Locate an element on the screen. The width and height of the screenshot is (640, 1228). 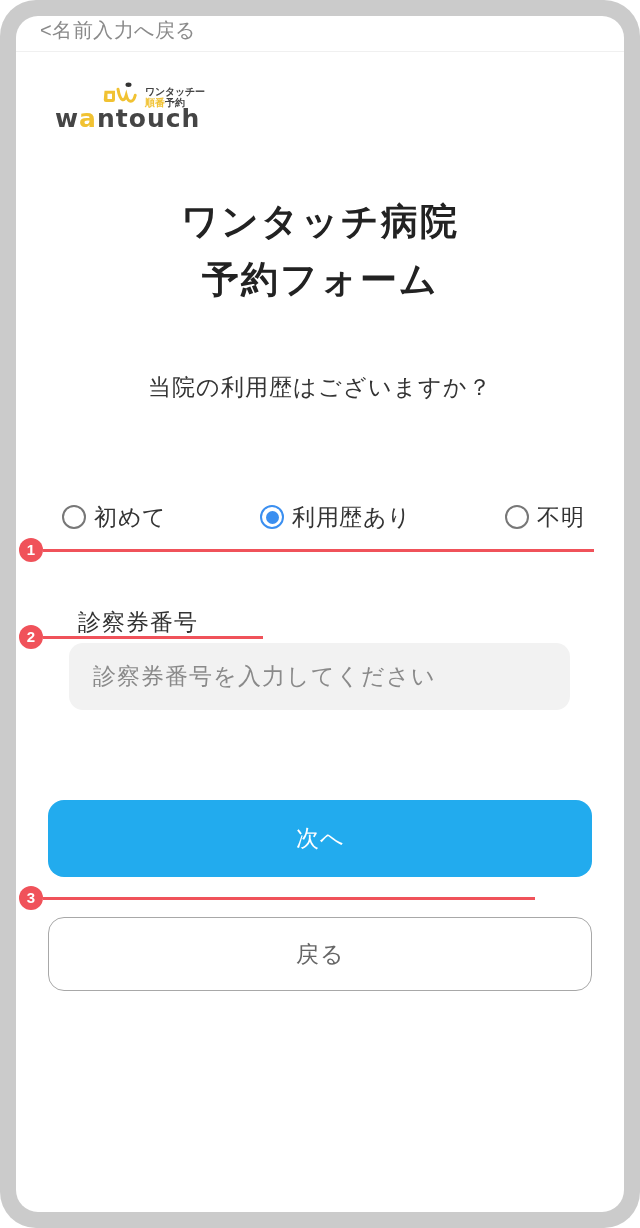
back-link: <名前入力へ戻る is located at coordinates (118, 30).